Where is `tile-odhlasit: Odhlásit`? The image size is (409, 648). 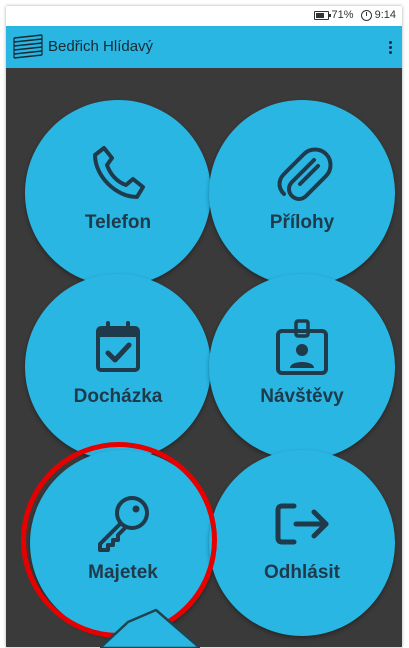
tile-odhlasit: Odhlásit is located at coordinates (302, 543).